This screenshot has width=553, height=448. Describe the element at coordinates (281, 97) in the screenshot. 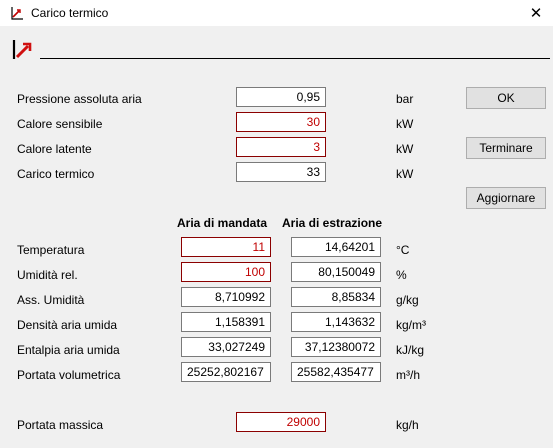

I see `pressure-field: 0,95` at that location.